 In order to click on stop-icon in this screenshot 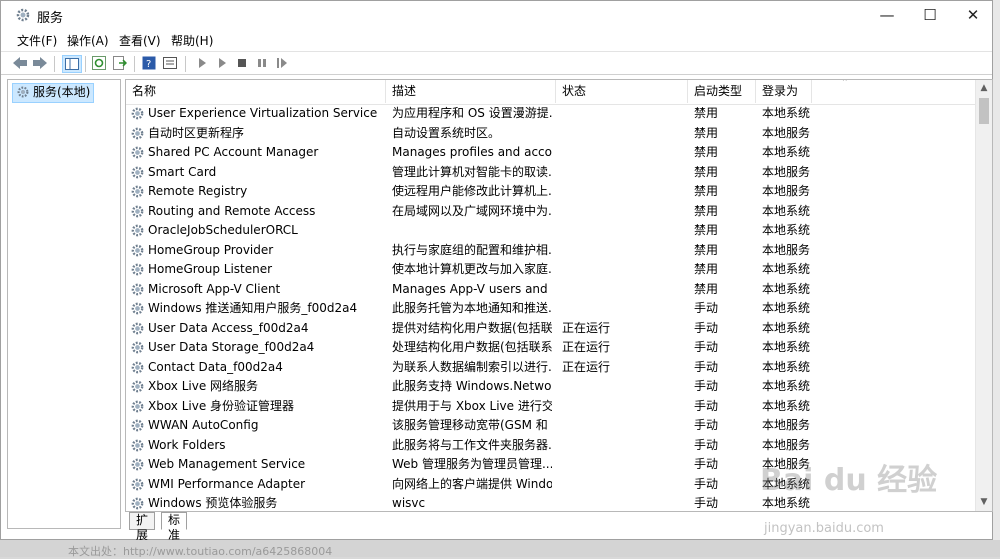, I will do `click(242, 63)`.